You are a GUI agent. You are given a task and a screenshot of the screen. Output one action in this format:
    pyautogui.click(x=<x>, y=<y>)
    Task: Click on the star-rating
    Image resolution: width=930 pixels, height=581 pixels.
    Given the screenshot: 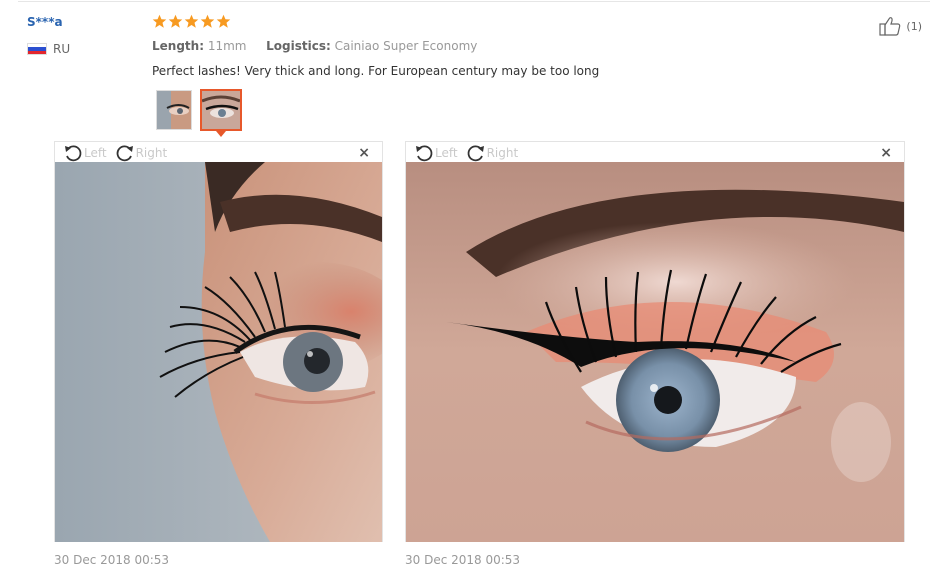 What is the action you would take?
    pyautogui.click(x=191, y=21)
    